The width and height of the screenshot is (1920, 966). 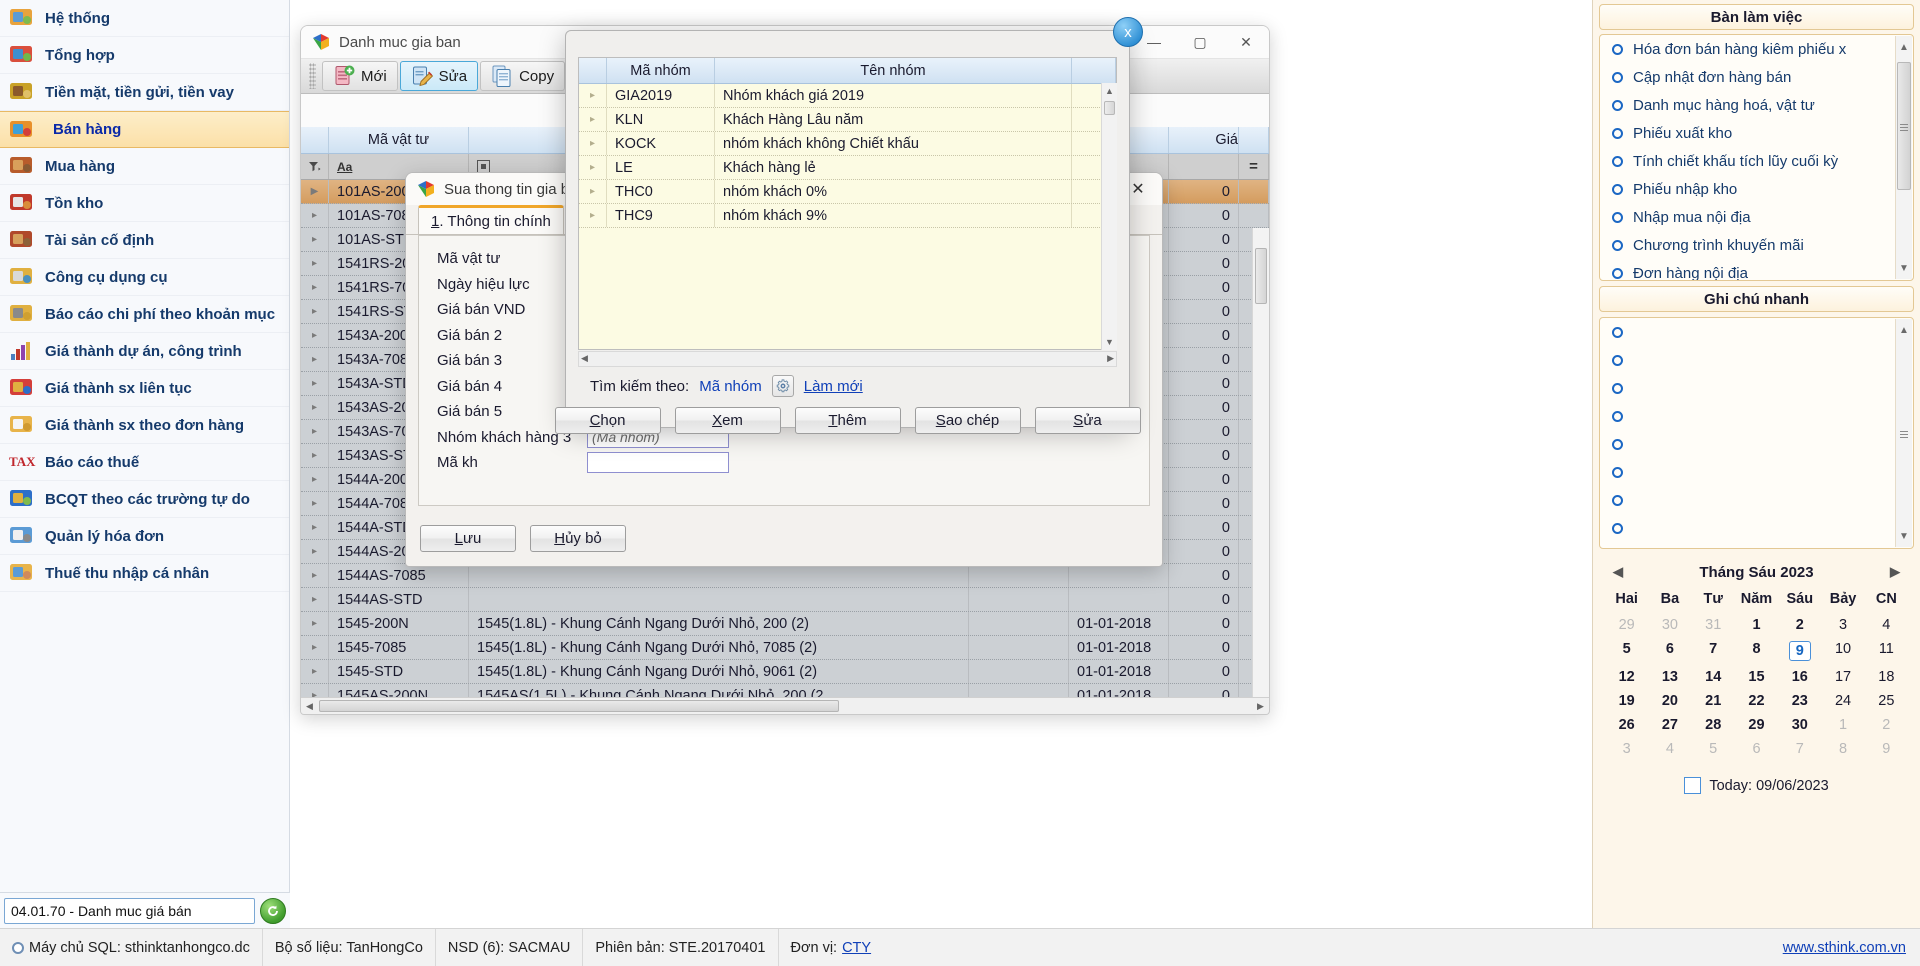 What do you see at coordinates (661, 70) in the screenshot?
I see `group-header-code: Mã nhóm` at bounding box center [661, 70].